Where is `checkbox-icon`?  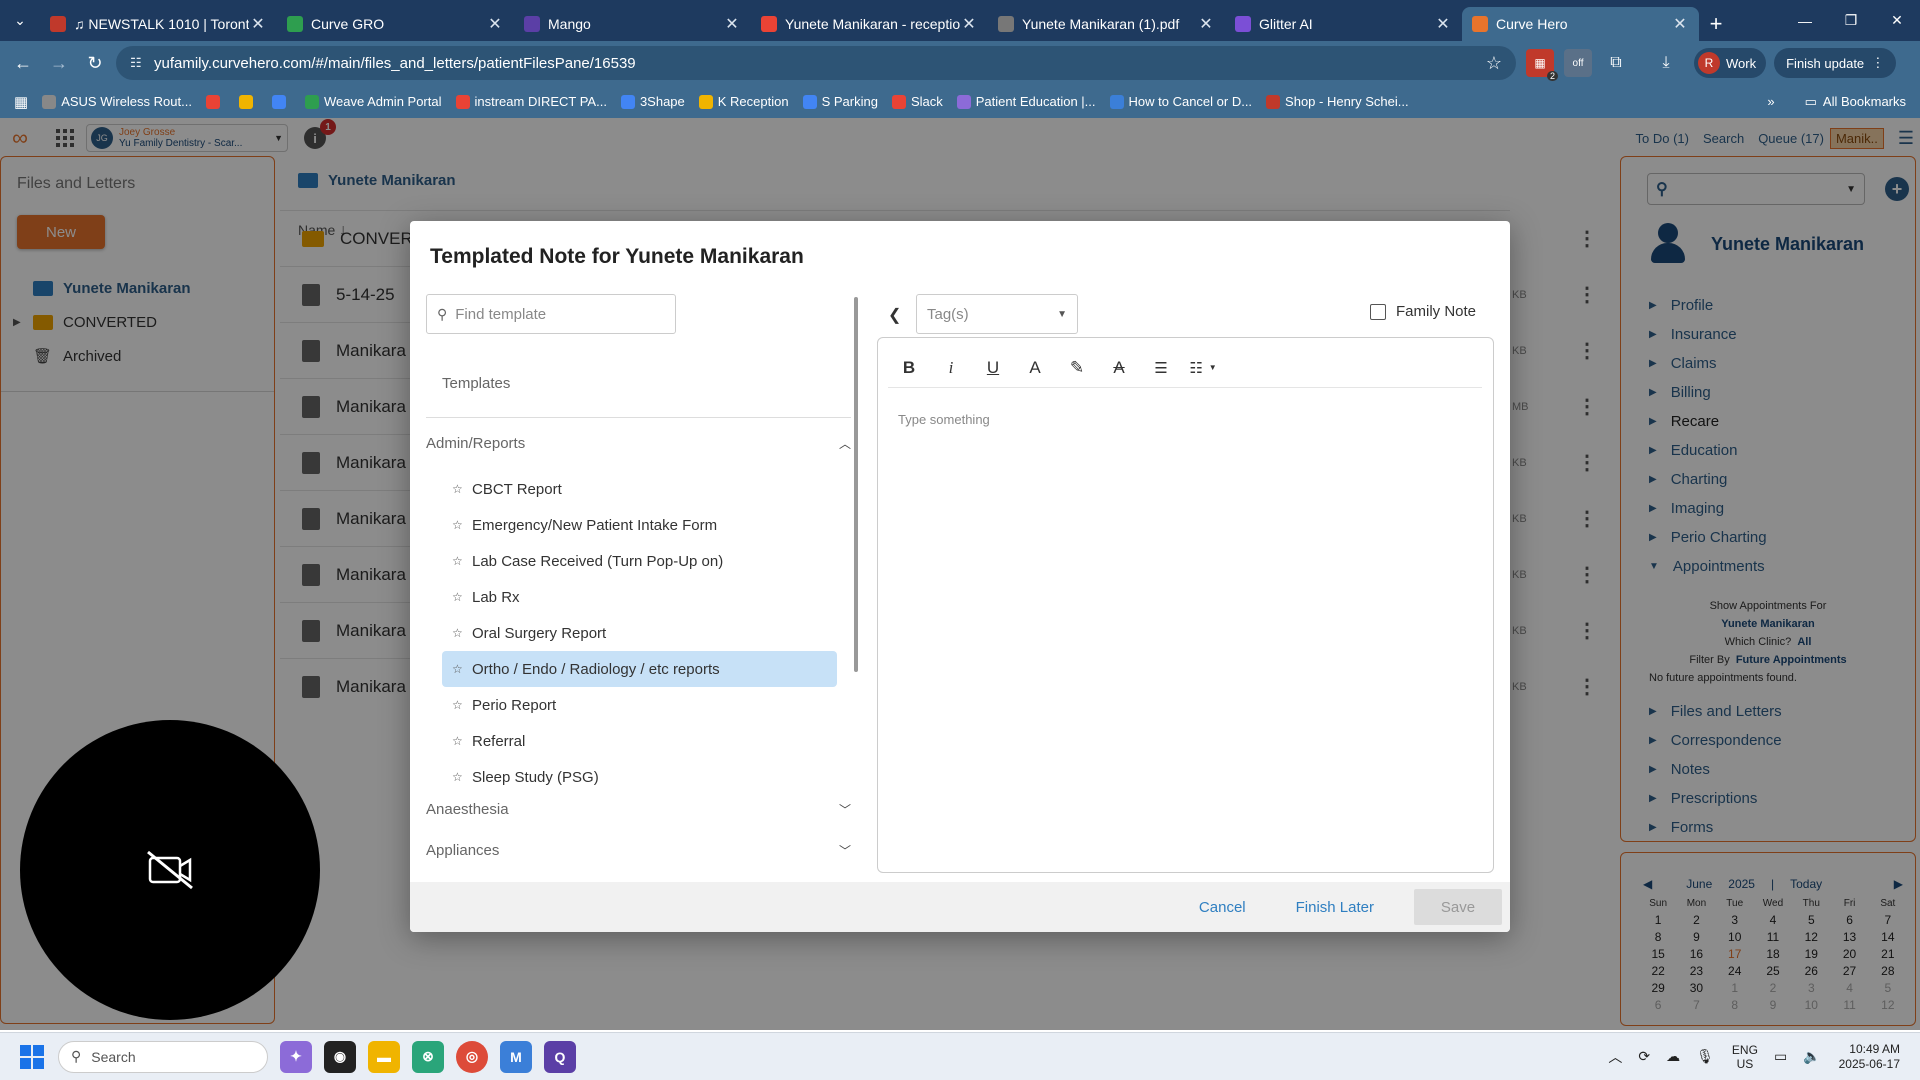
checkbox-icon is located at coordinates (1378, 311).